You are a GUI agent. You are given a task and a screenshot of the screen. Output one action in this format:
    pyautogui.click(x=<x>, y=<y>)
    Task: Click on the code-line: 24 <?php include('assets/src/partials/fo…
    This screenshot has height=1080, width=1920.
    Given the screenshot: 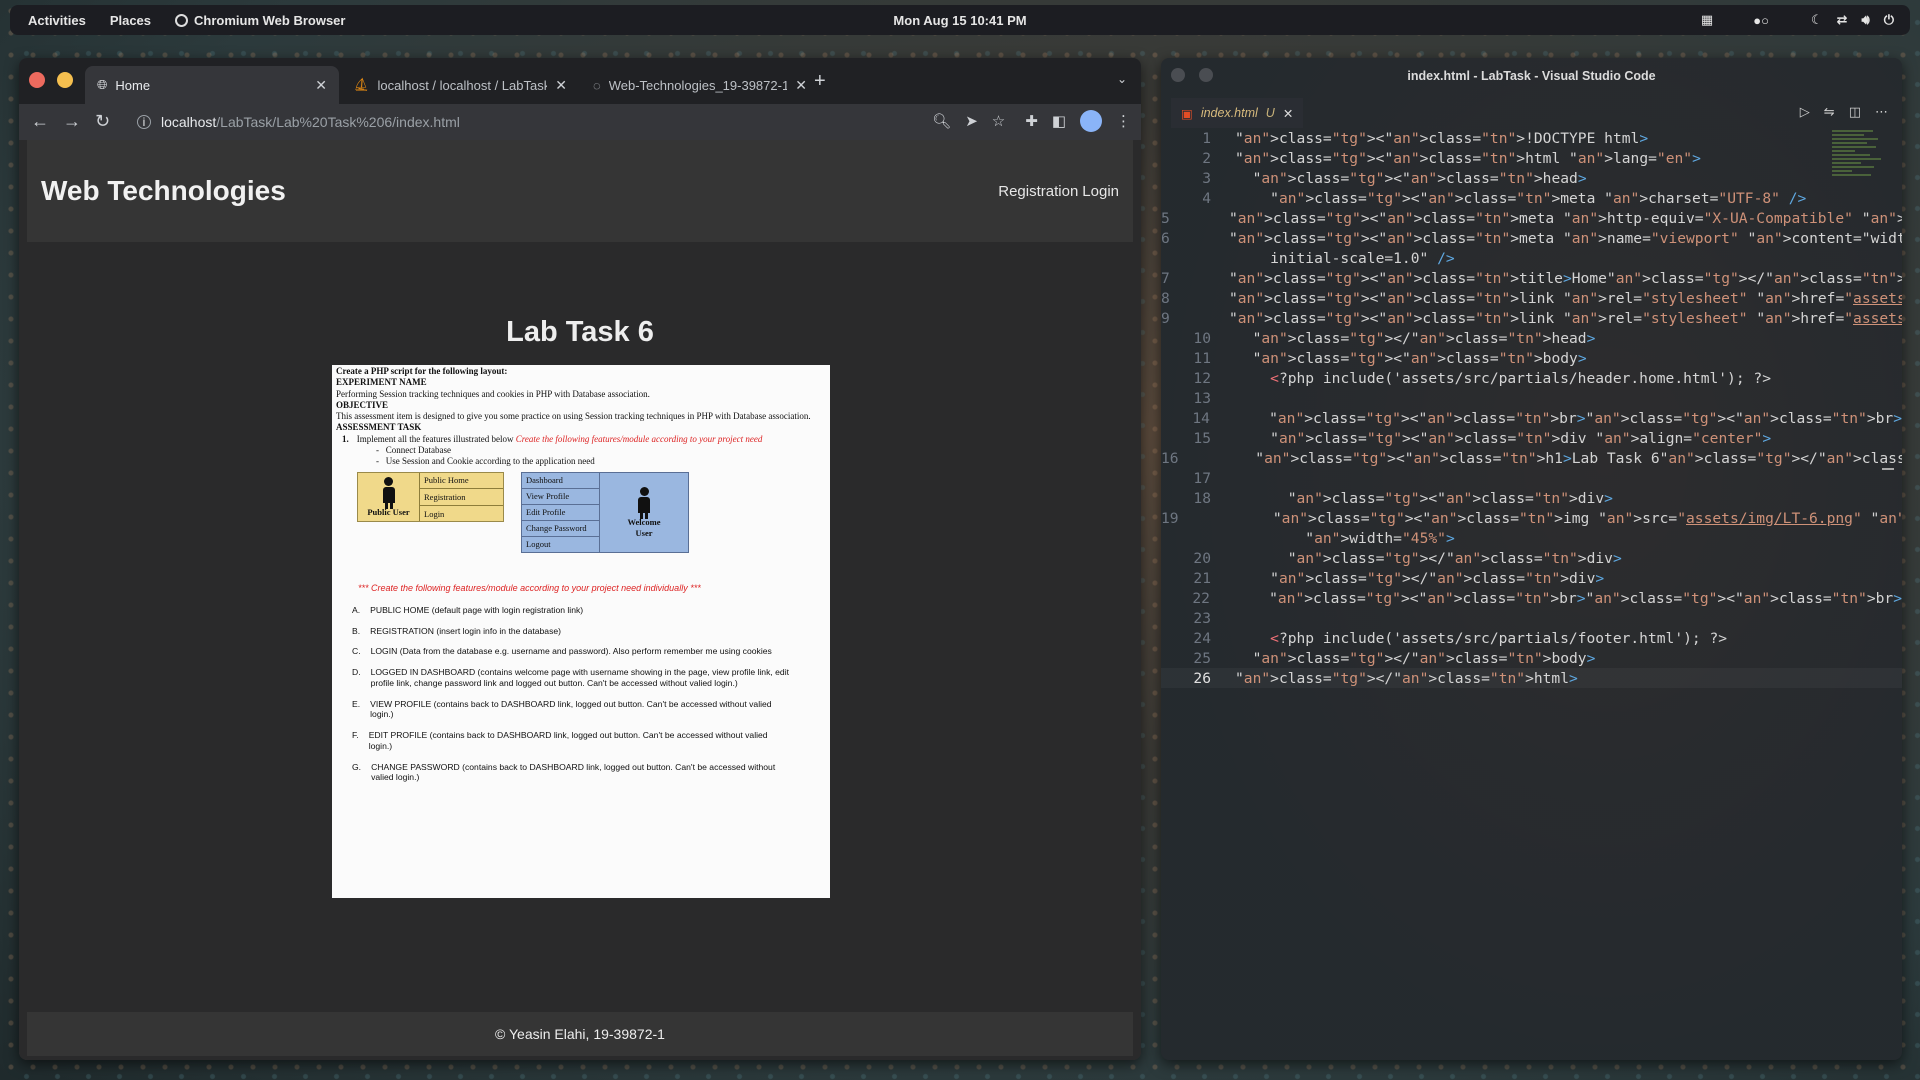 What is the action you would take?
    pyautogui.click(x=1531, y=638)
    